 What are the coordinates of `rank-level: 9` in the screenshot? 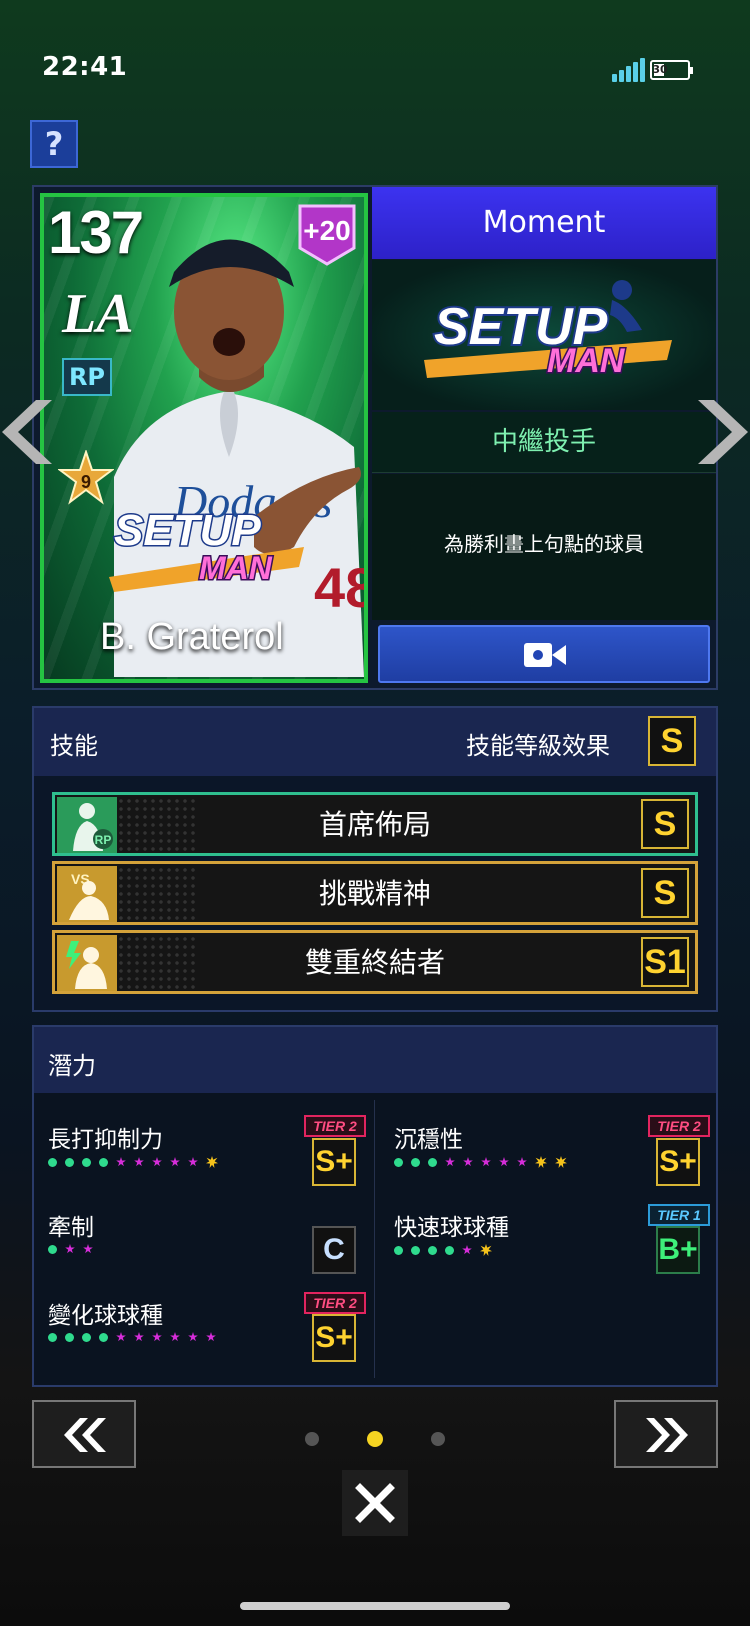 It's located at (86, 482).